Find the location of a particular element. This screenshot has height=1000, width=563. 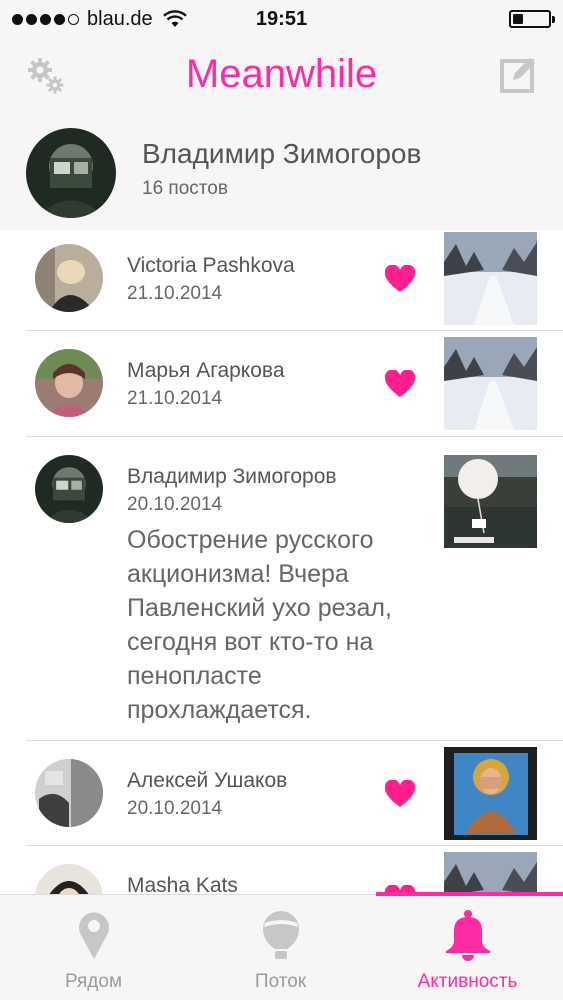

tab-nearby: Рядом is located at coordinates (93, 947).